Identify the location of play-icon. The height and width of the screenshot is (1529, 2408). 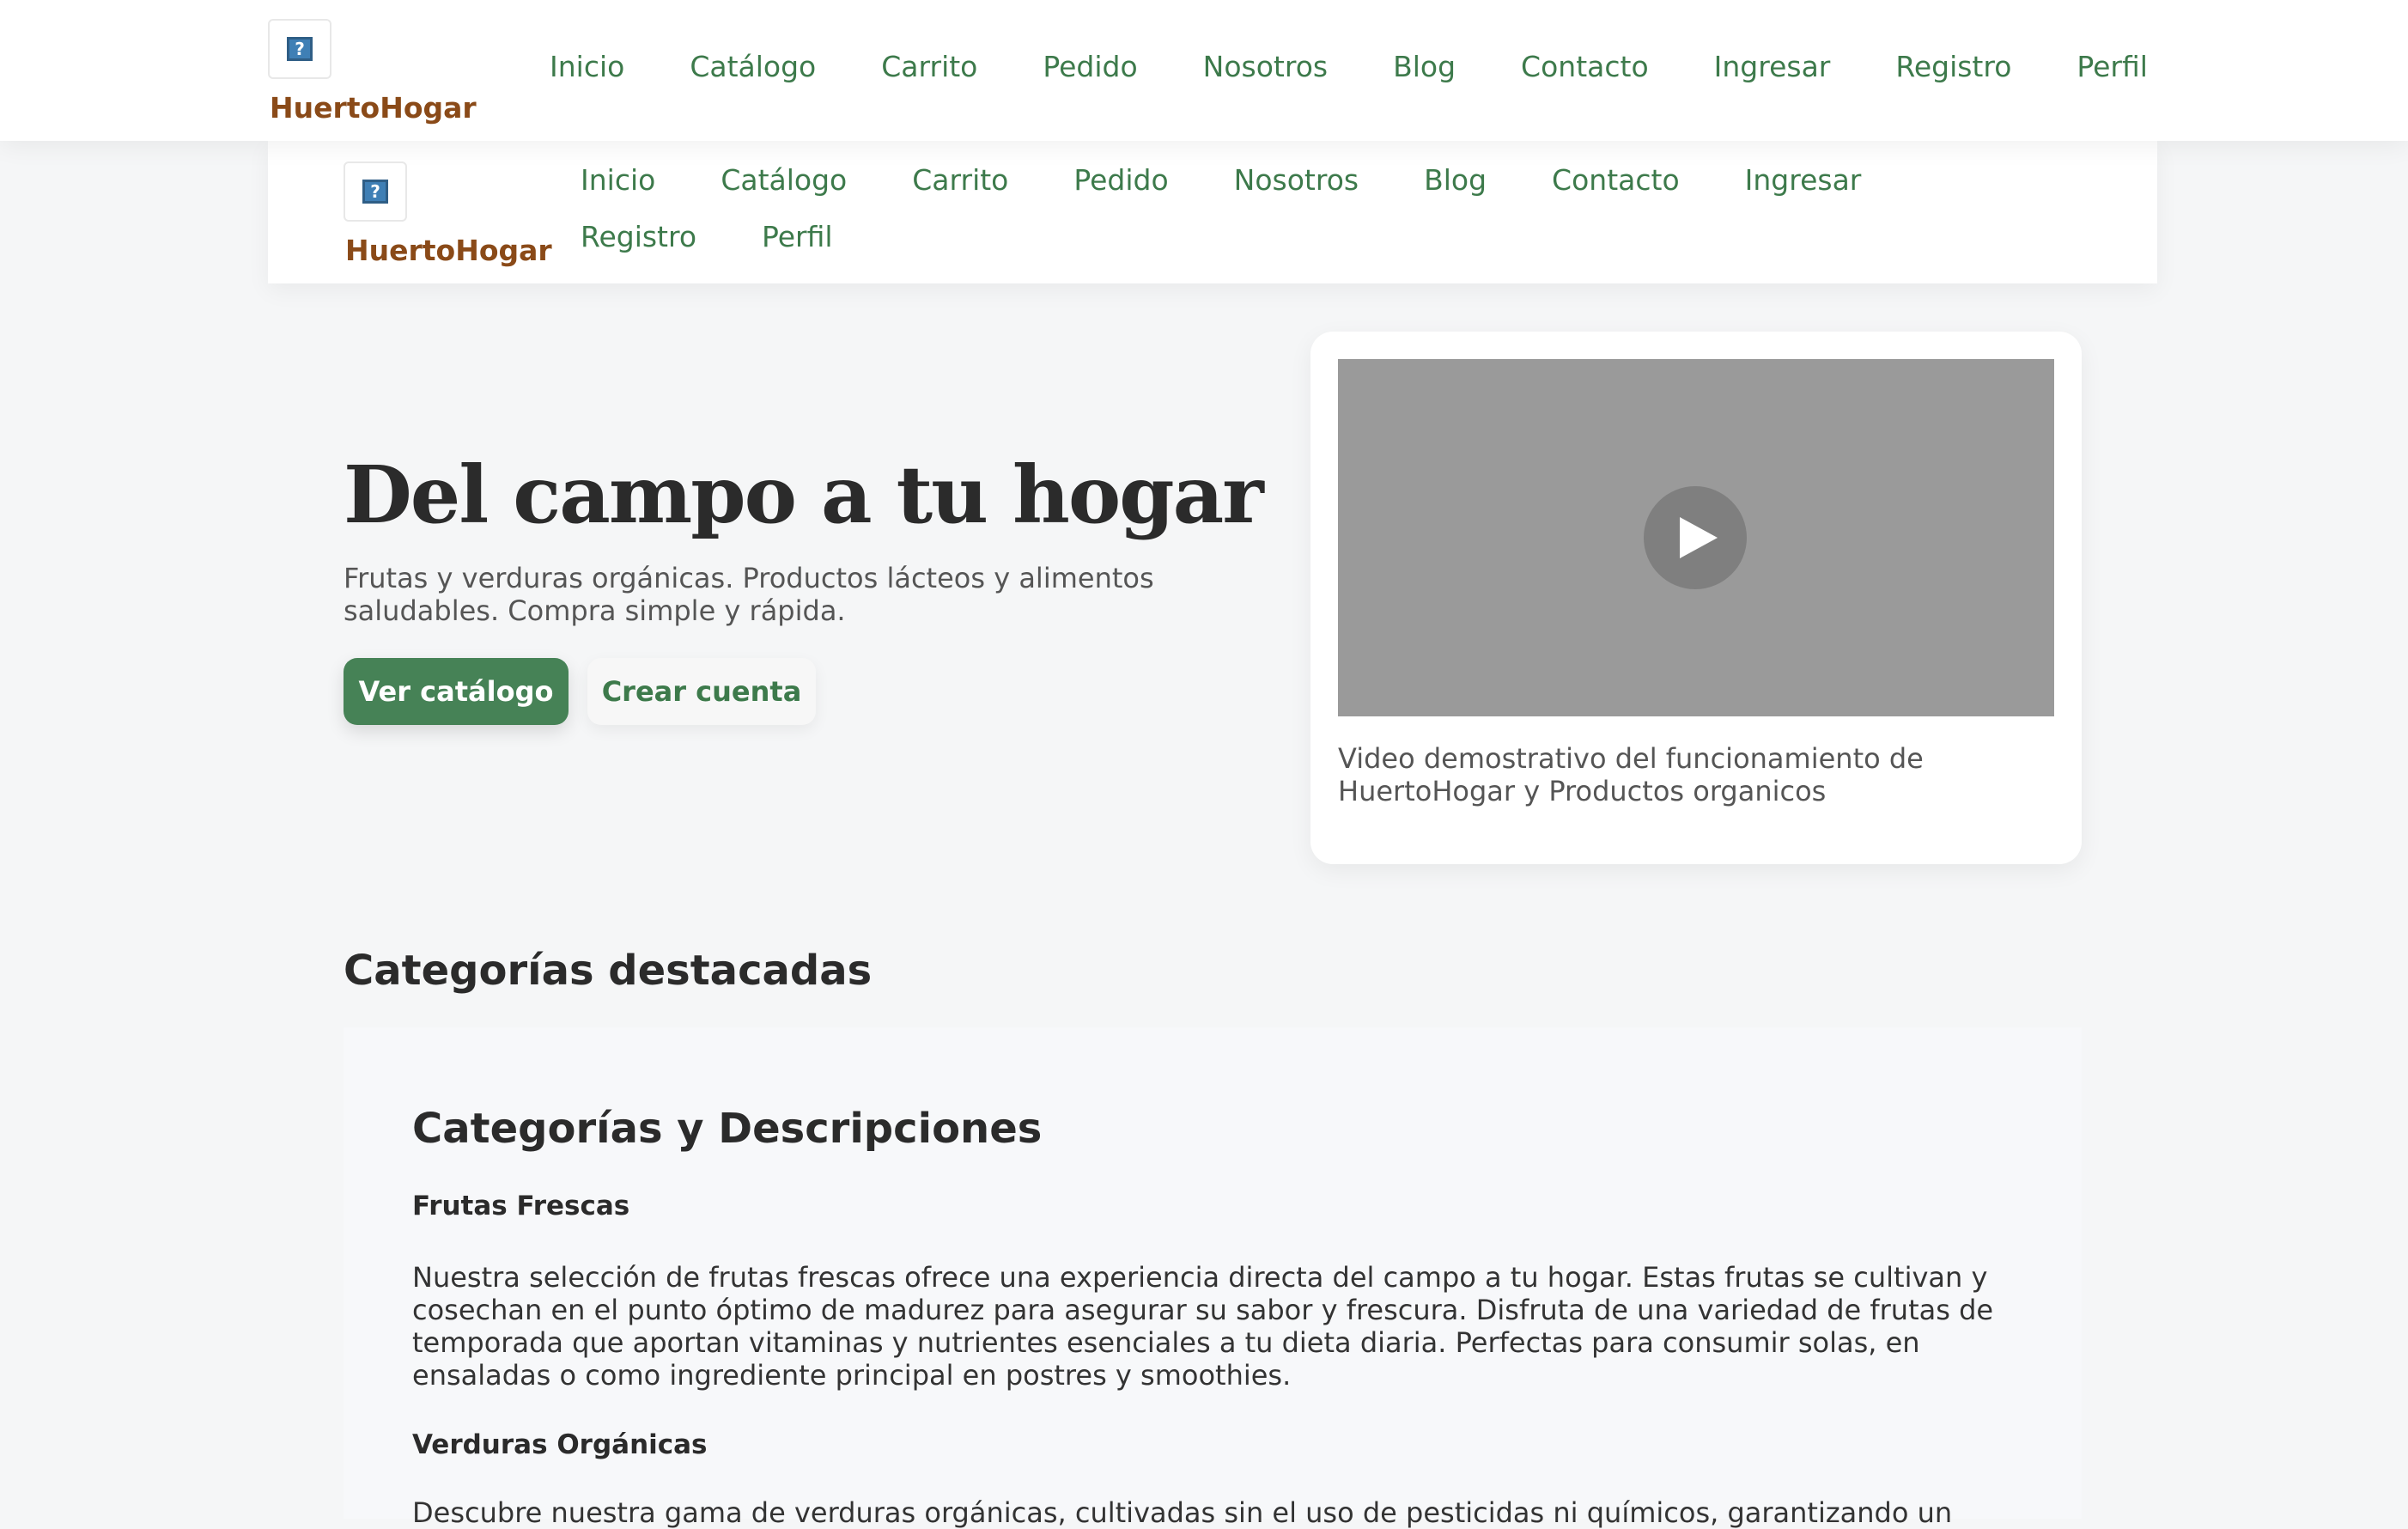
(1699, 538).